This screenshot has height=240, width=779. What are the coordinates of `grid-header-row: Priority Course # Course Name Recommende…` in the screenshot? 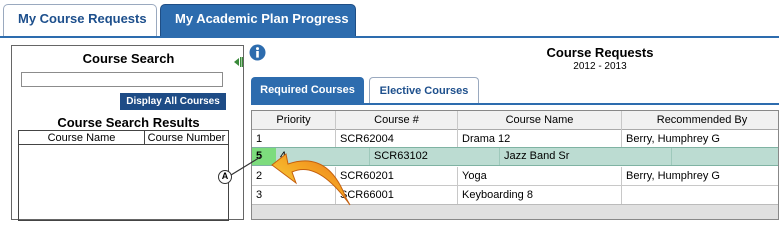 It's located at (515, 120).